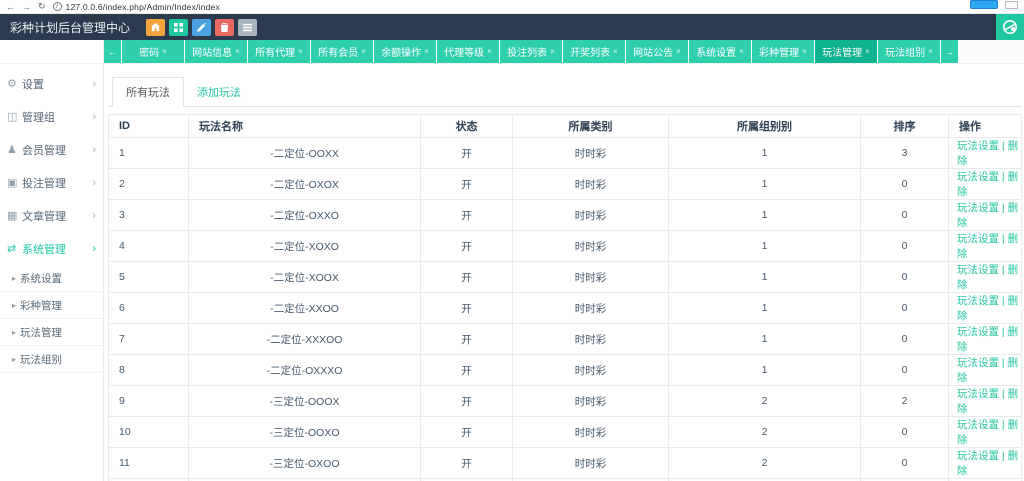 The image size is (1024, 481). Describe the element at coordinates (42, 6) in the screenshot. I see `refresh-icon: ↻` at that location.